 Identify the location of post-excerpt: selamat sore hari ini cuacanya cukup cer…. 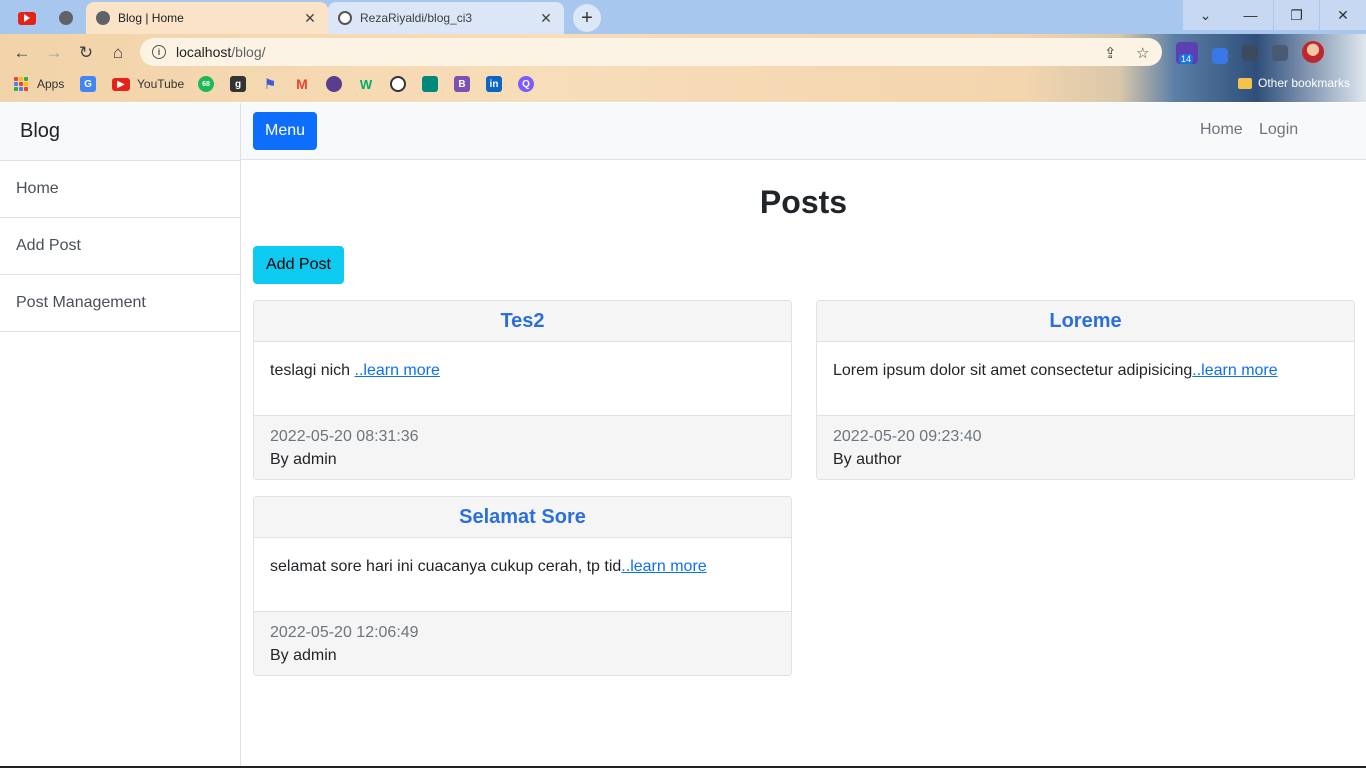
(446, 566).